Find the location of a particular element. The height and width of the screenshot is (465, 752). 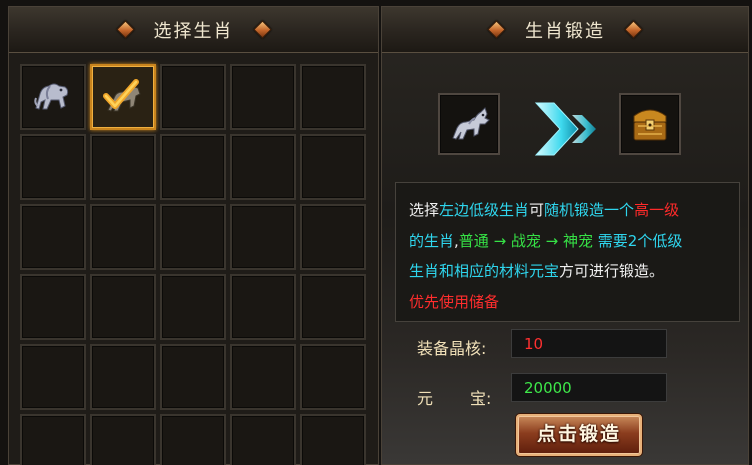

golden-chest-icon is located at coordinates (650, 125).